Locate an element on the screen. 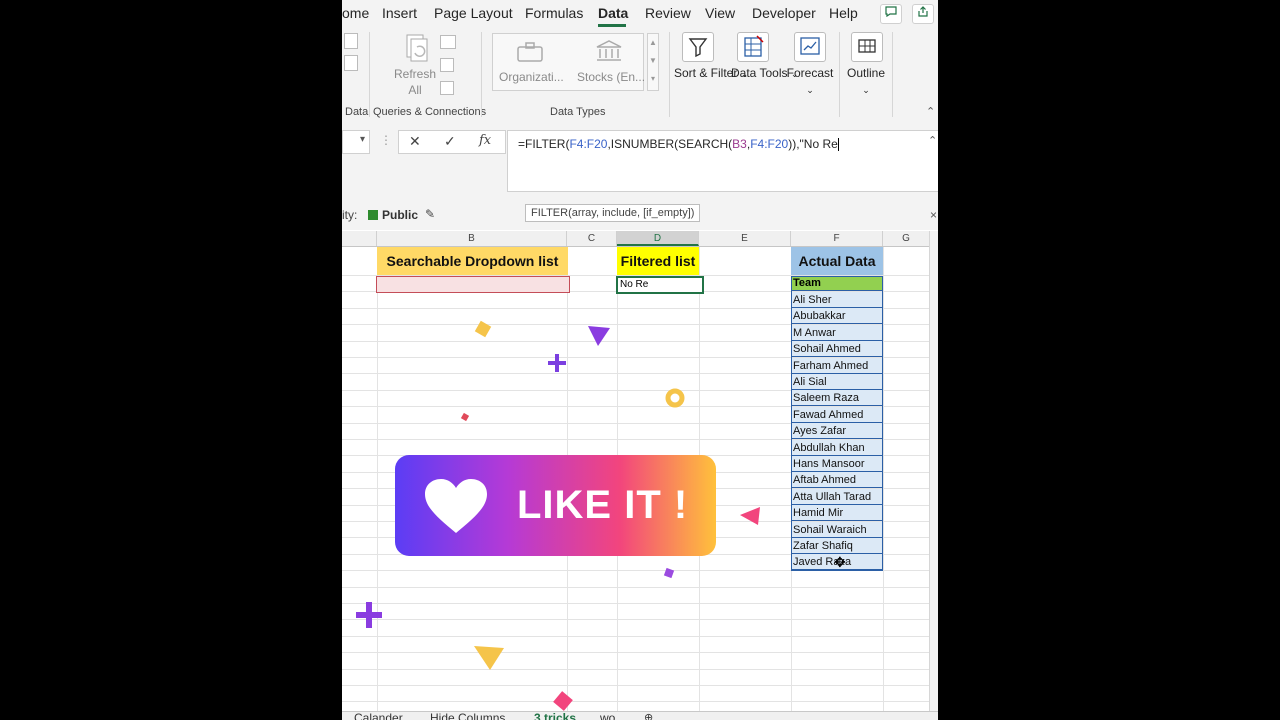  team-member-cell: Abdullah Khan is located at coordinates (836, 447).